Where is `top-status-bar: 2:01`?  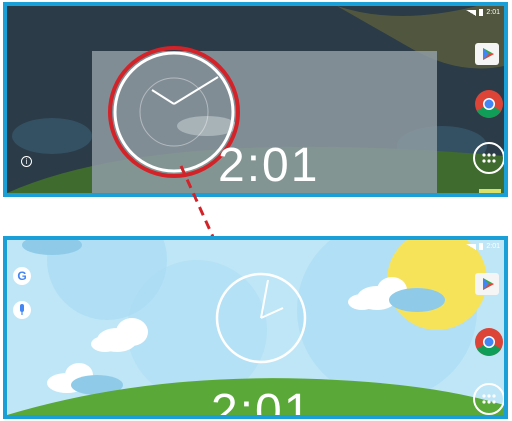
top-status-bar: 2:01 is located at coordinates (483, 12).